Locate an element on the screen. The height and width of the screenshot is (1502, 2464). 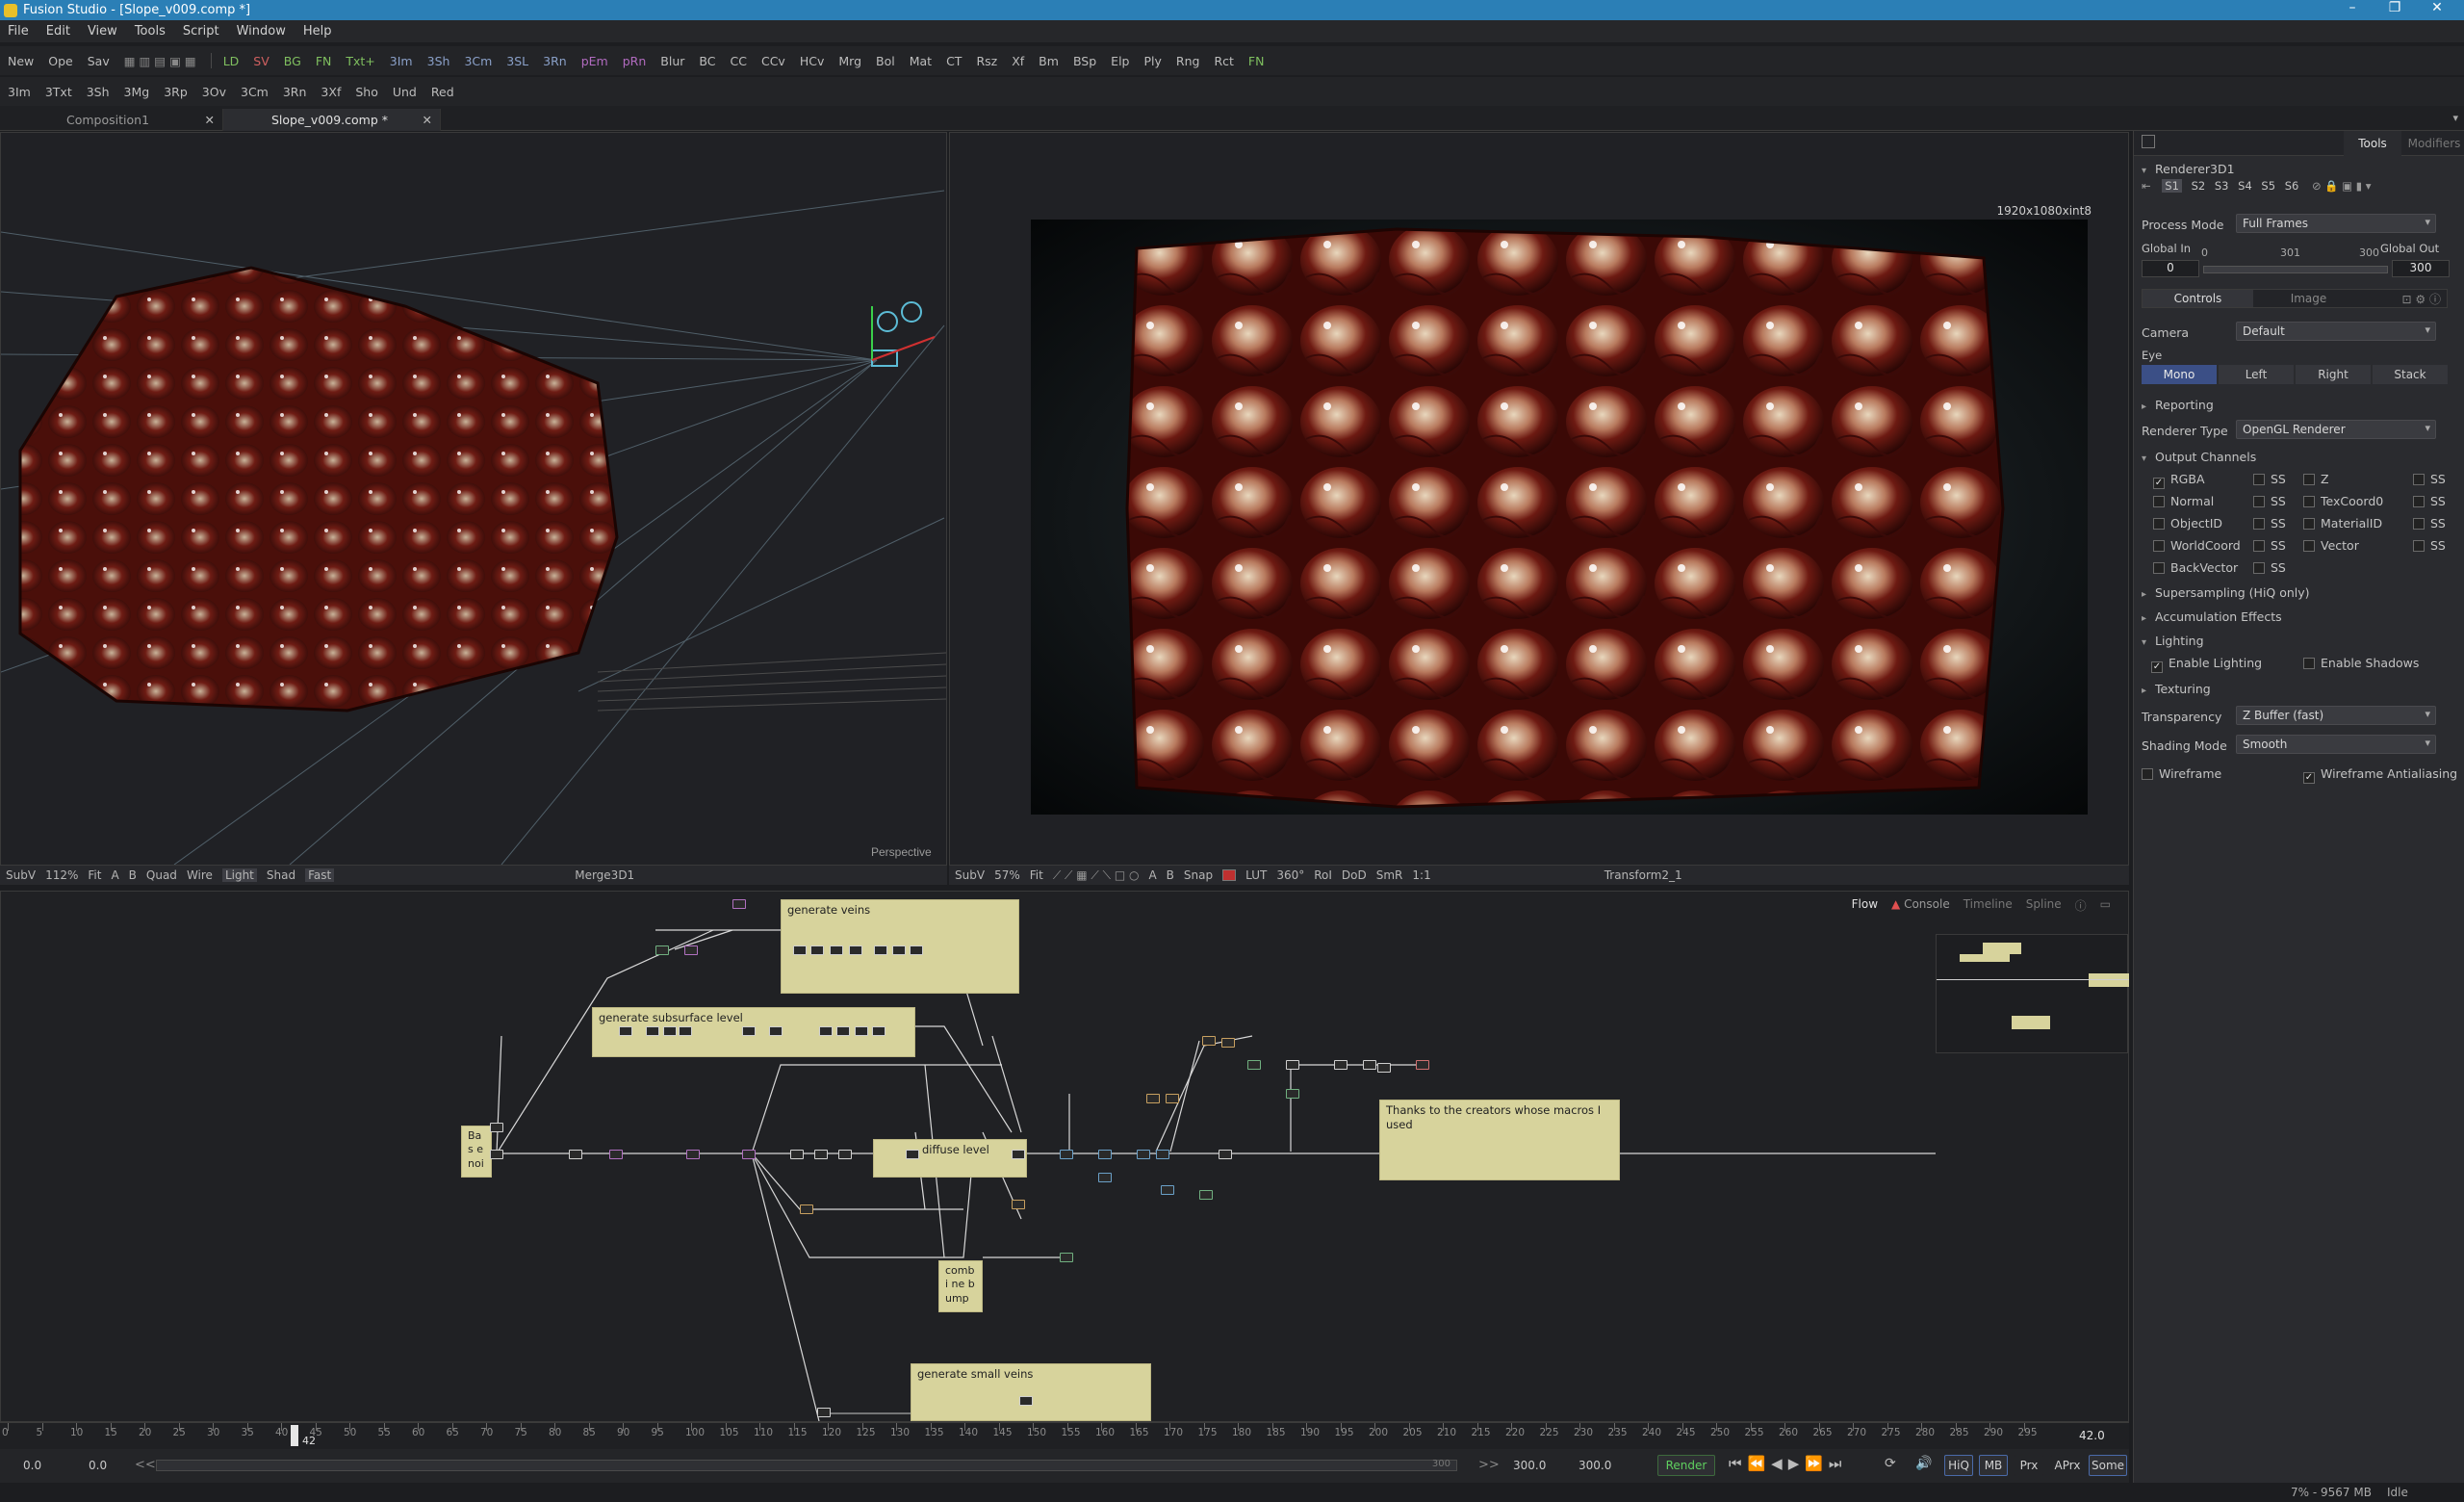
tool-3d-image: 3Im is located at coordinates (401, 61).